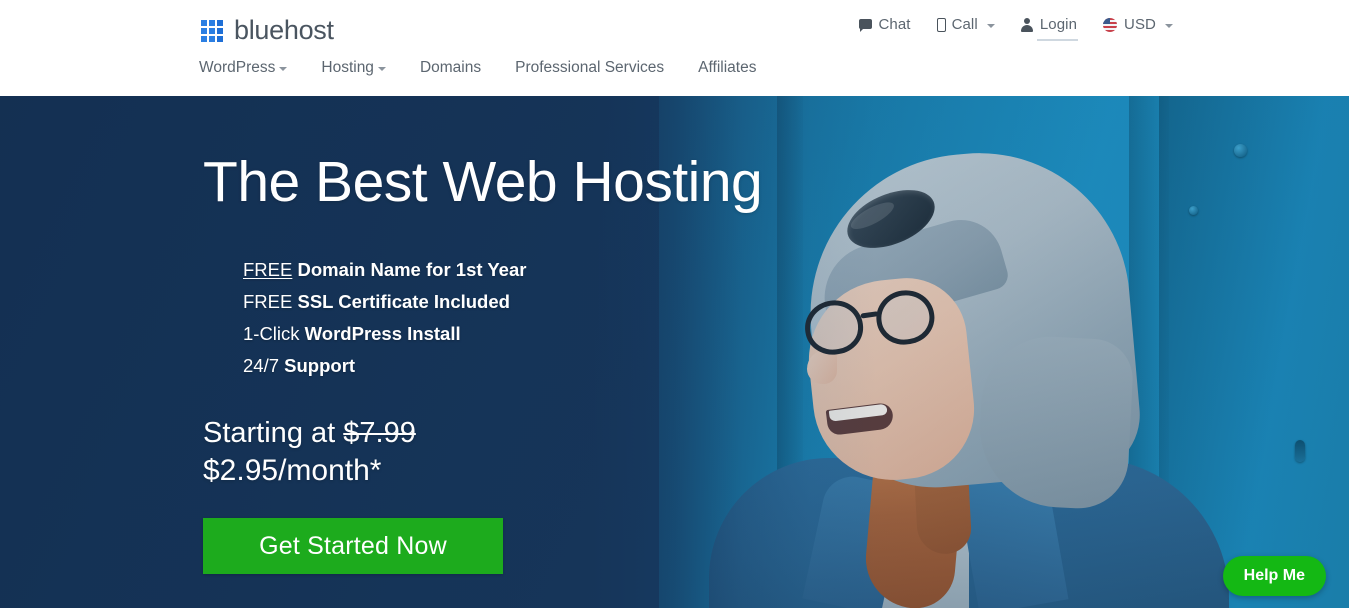 The image size is (1349, 608). I want to click on us-flag-icon, so click(1110, 24).